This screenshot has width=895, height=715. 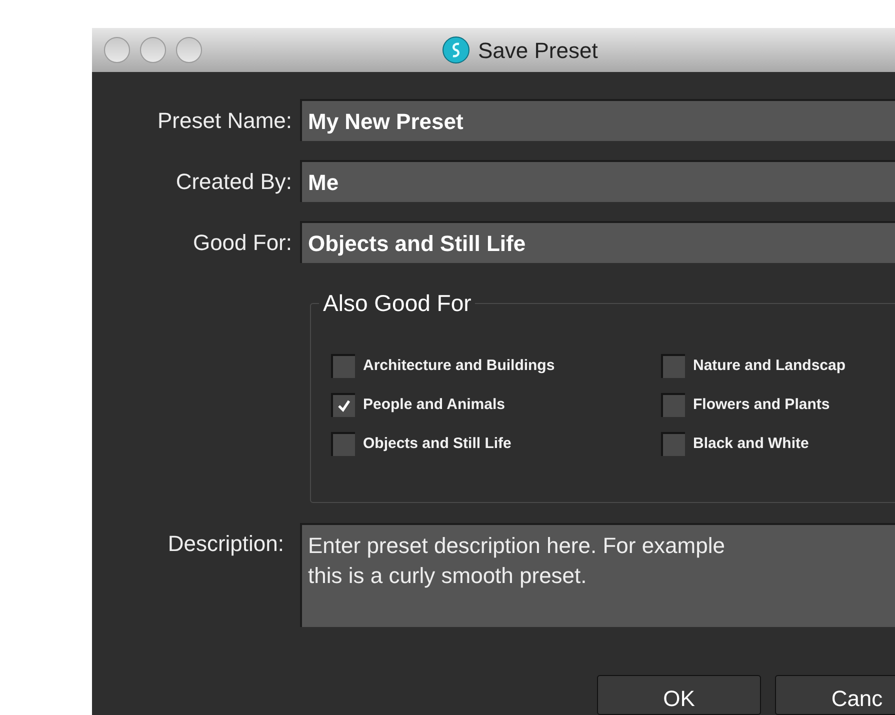 I want to click on checkbox-label: People and Animals, so click(x=434, y=404).